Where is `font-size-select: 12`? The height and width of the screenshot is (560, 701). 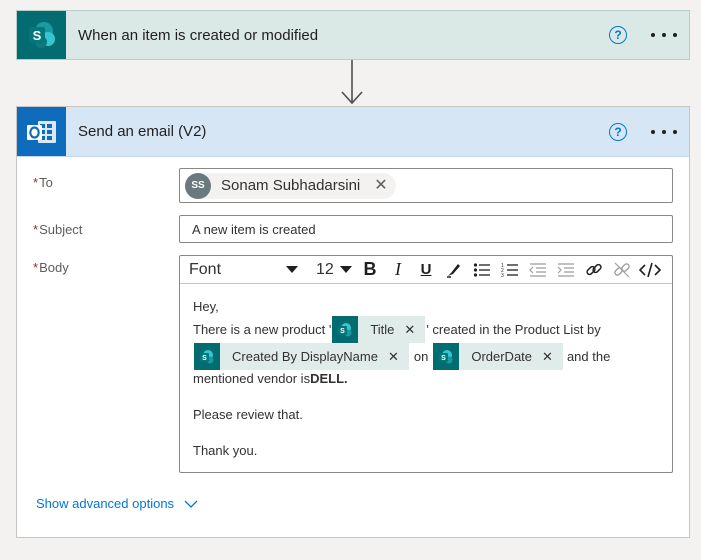
font-size-select: 12 is located at coordinates (334, 270).